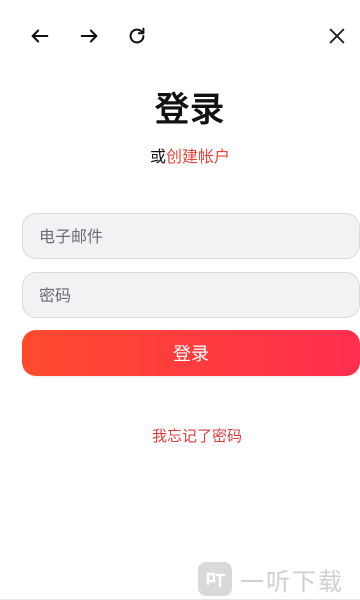  What do you see at coordinates (190, 110) in the screenshot?
I see `page-title: 登录` at bounding box center [190, 110].